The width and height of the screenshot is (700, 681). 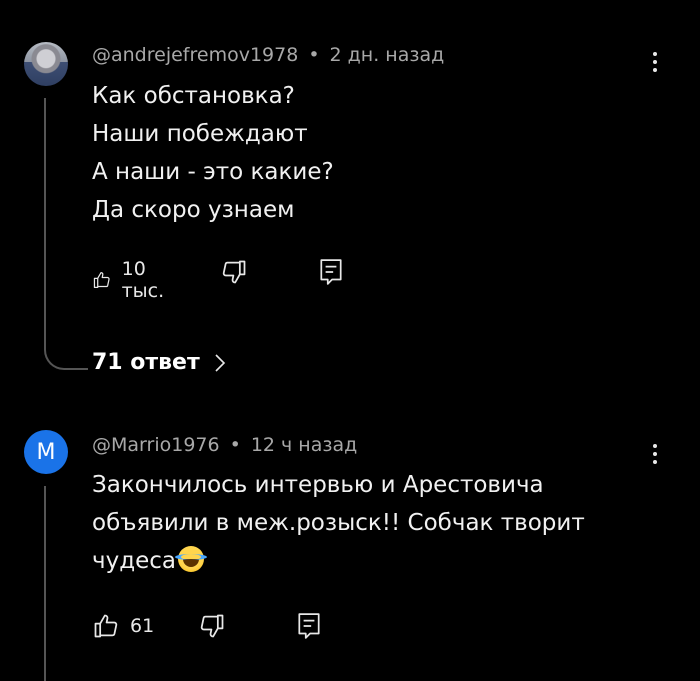 I want to click on like-button: 10 тыс., so click(x=132, y=280).